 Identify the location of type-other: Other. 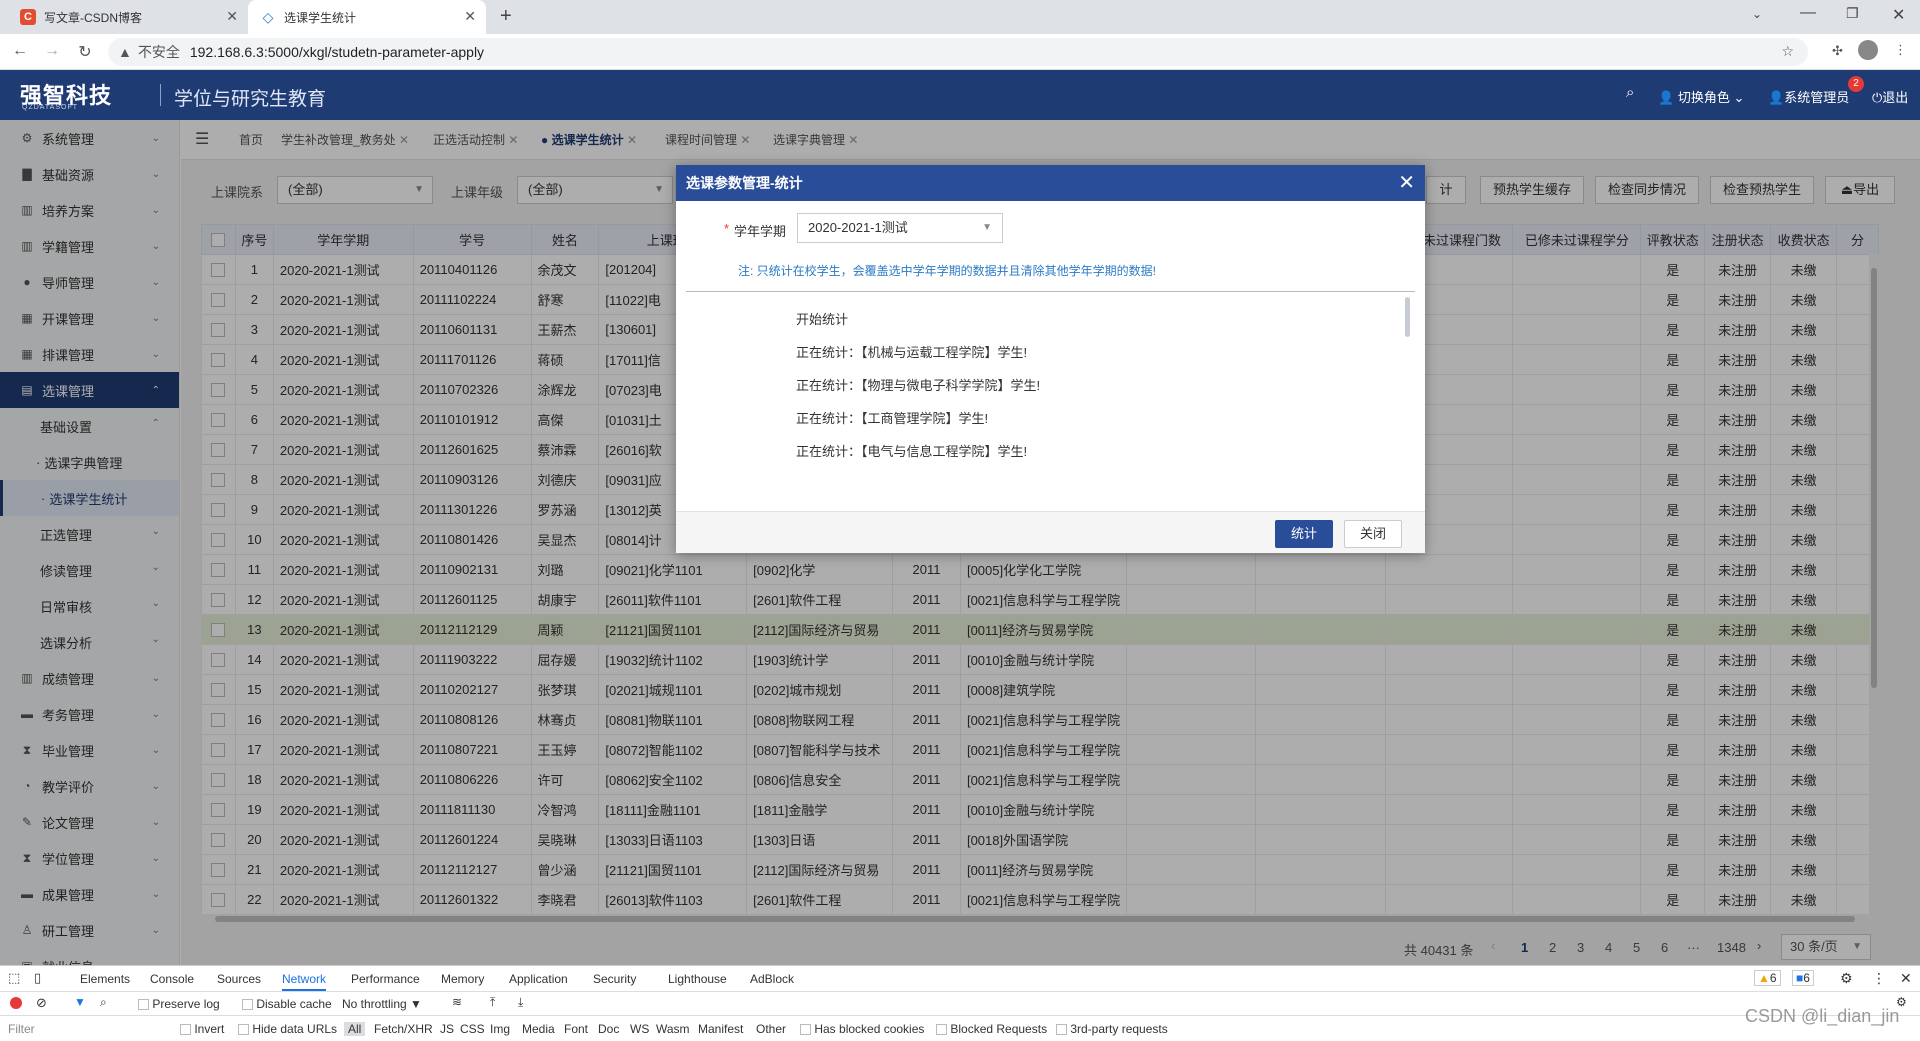
(771, 1029).